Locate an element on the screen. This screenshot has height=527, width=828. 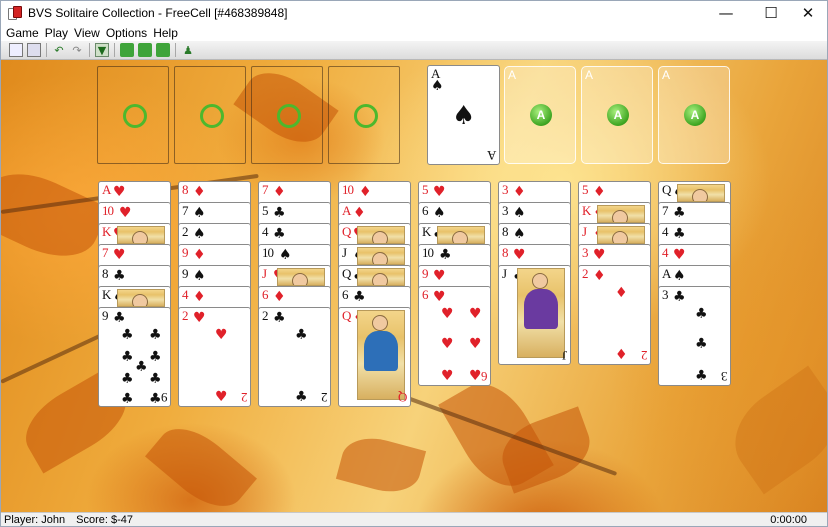
menu-view: View is located at coordinates (87, 33).